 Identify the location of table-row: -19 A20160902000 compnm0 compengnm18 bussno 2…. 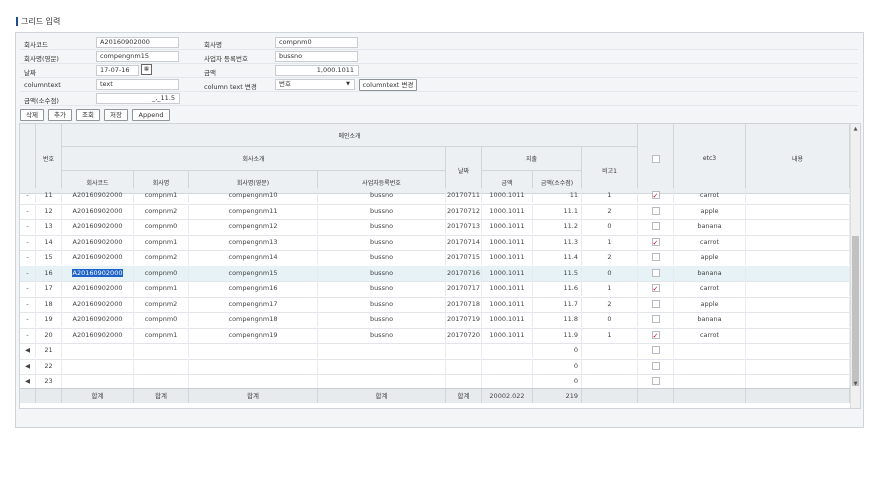
(435, 320).